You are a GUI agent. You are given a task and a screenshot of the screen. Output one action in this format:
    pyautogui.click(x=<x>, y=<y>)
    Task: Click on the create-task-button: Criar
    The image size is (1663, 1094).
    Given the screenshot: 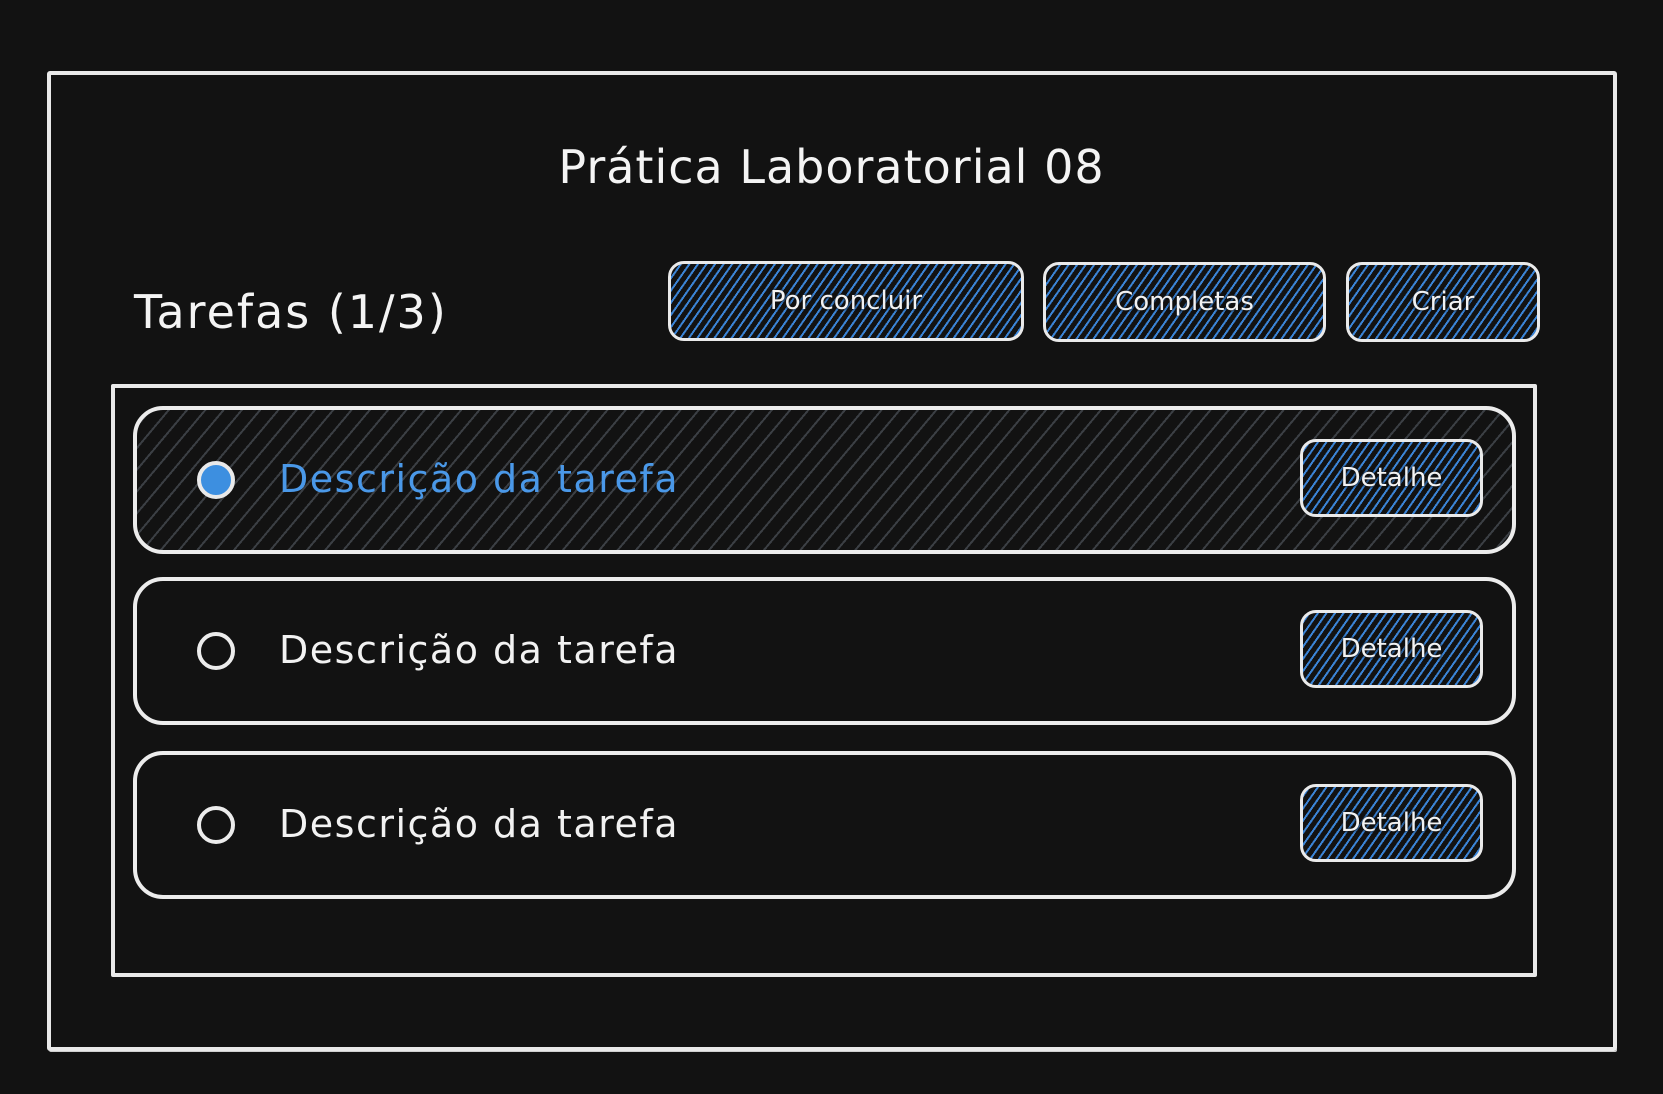 What is the action you would take?
    pyautogui.click(x=1443, y=302)
    